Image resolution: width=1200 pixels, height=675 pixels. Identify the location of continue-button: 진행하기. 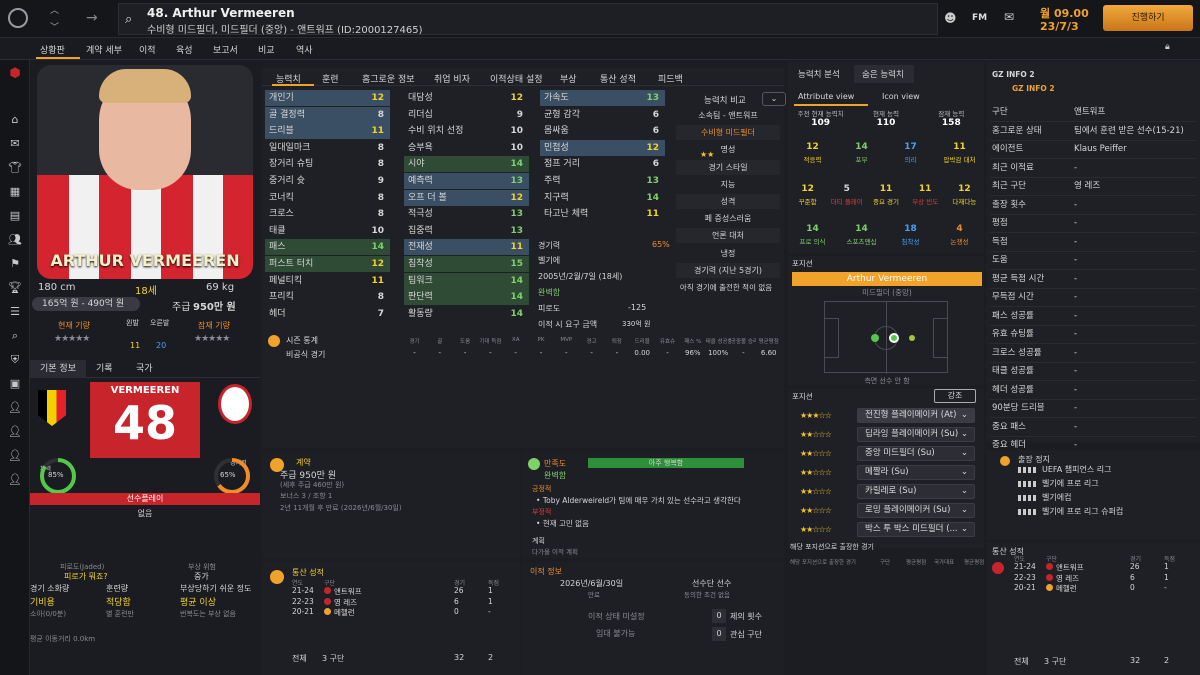
(1148, 18).